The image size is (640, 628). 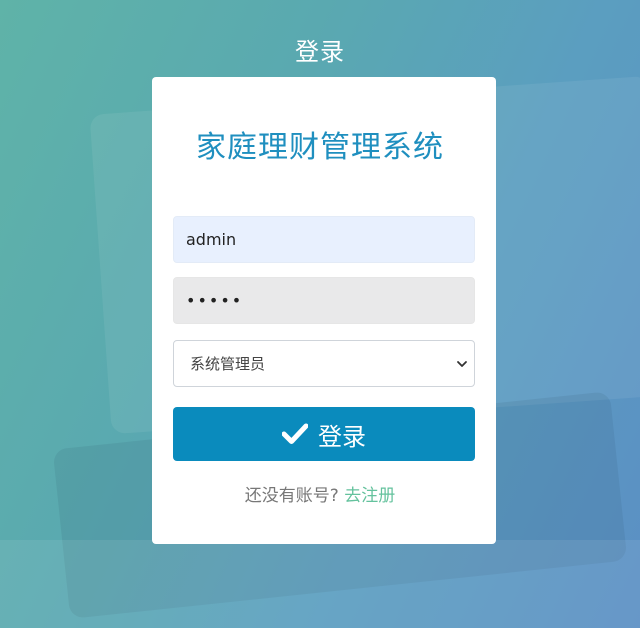 I want to click on username-input: admin, so click(x=324, y=239).